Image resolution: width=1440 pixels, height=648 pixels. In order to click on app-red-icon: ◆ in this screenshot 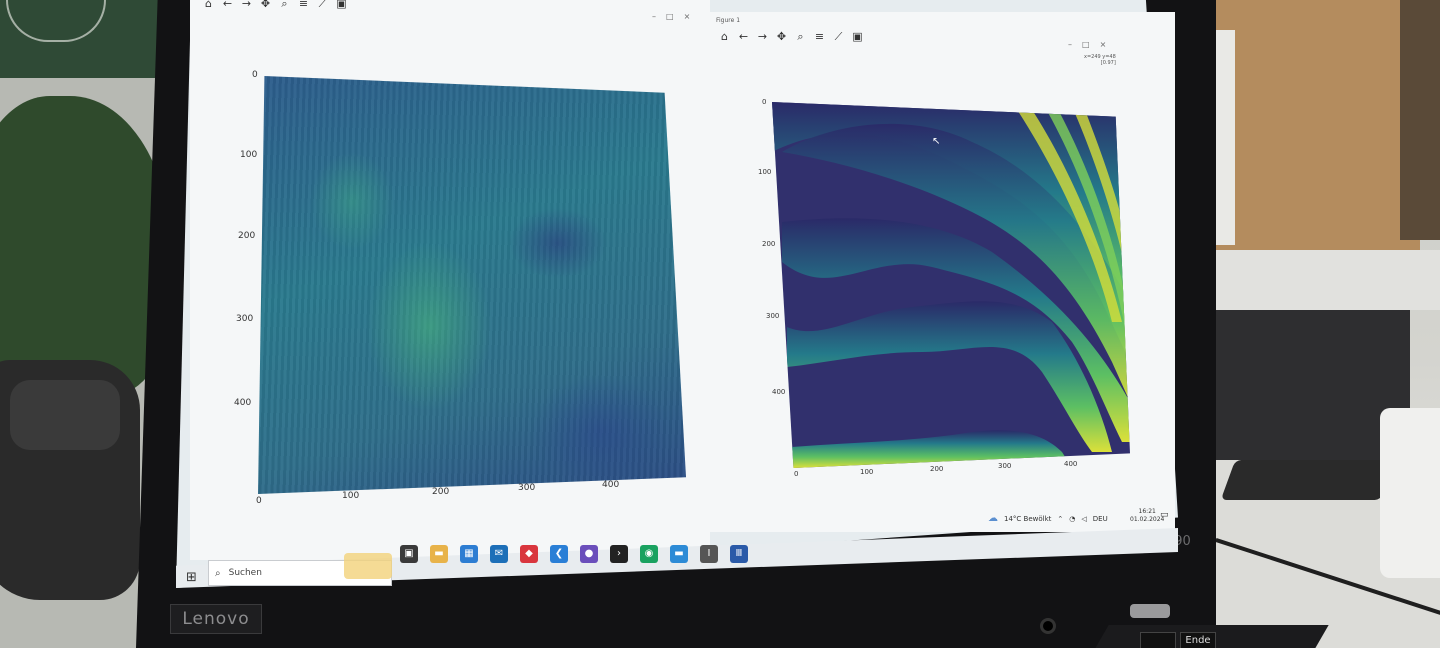, I will do `click(529, 554)`.